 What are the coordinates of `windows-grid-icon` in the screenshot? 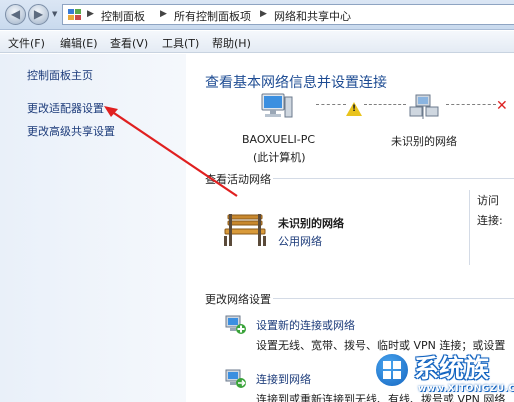 It's located at (392, 370).